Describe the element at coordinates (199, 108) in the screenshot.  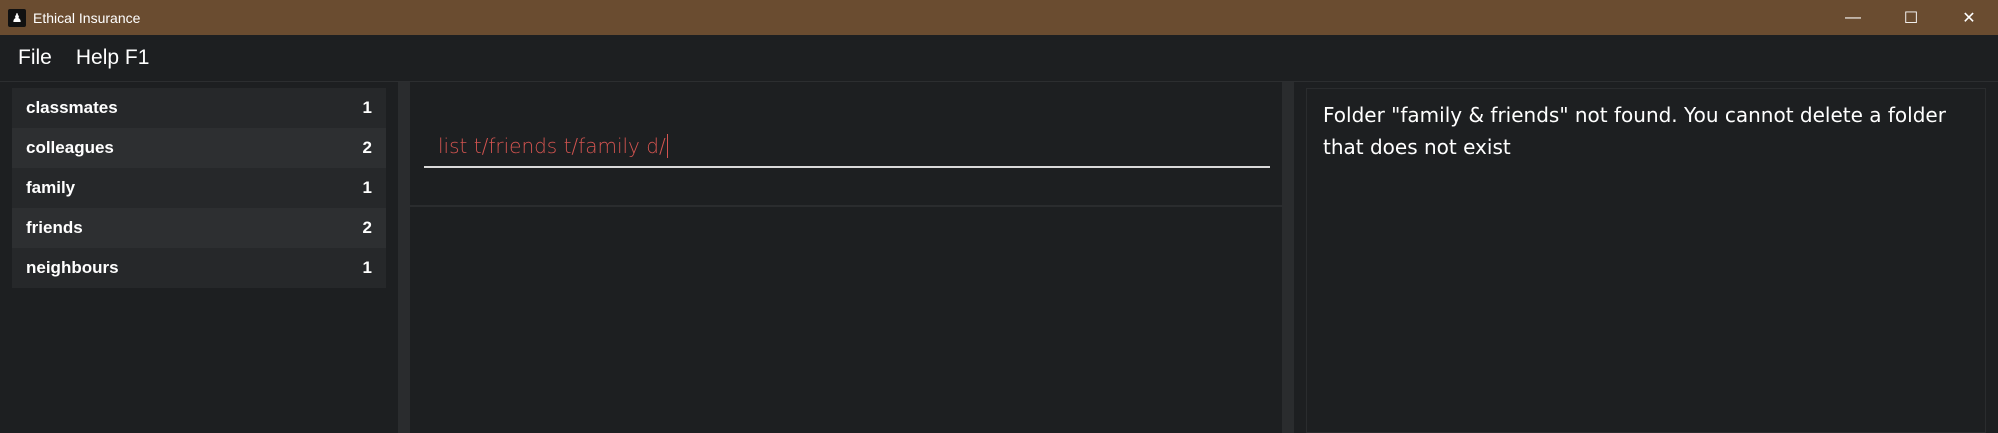
I see `folder-item-classmates: classmates 1` at that location.